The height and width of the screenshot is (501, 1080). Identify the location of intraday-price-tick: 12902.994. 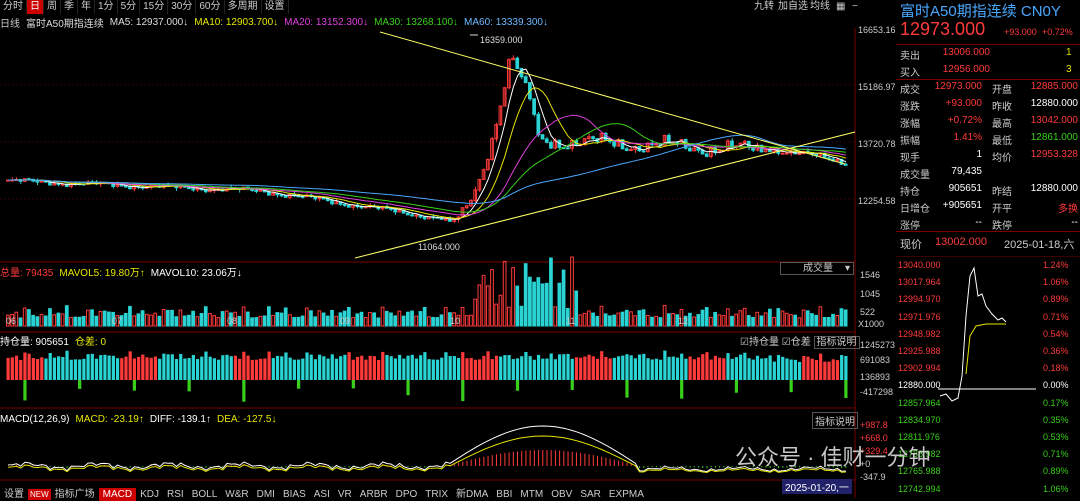
(919, 368).